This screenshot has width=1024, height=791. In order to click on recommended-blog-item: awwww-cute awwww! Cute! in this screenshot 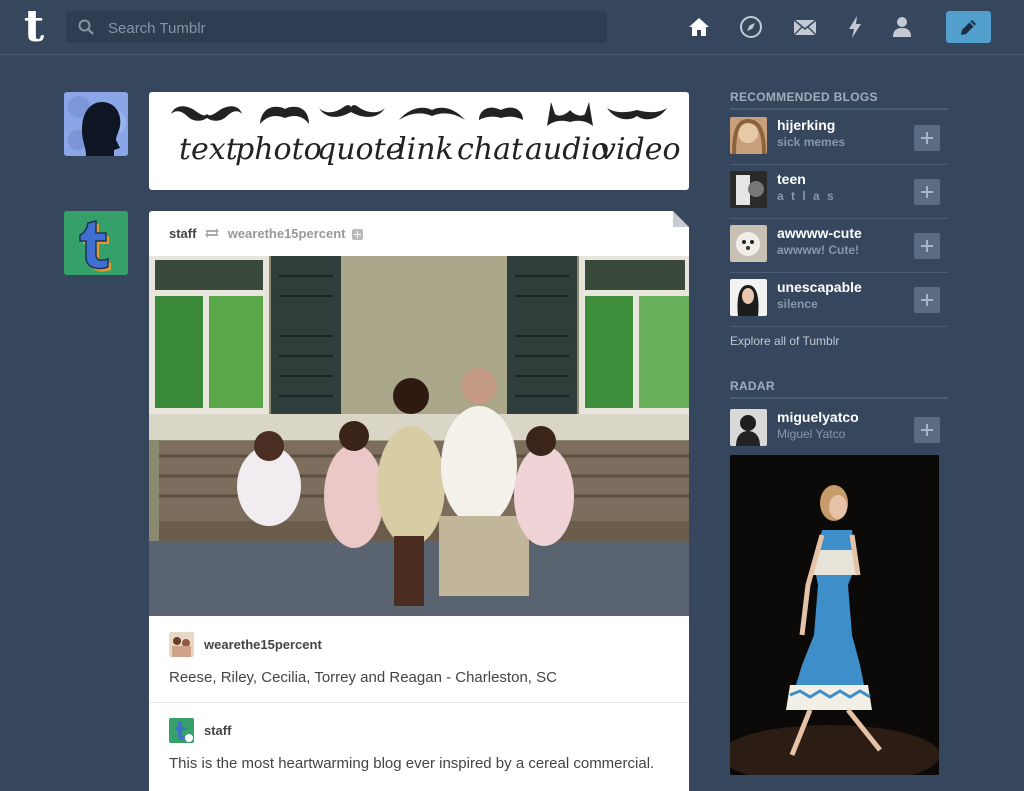, I will do `click(839, 246)`.